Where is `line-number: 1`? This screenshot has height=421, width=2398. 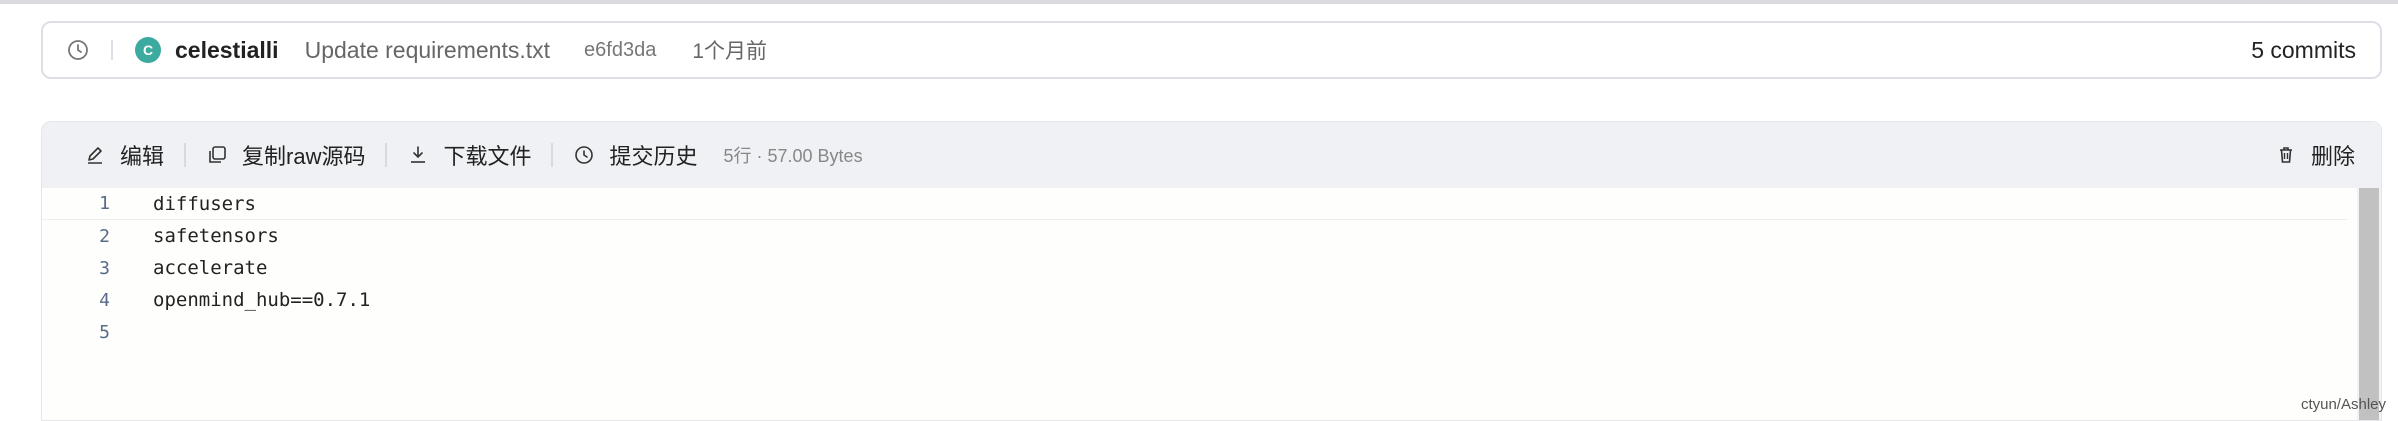 line-number: 1 is located at coordinates (104, 203).